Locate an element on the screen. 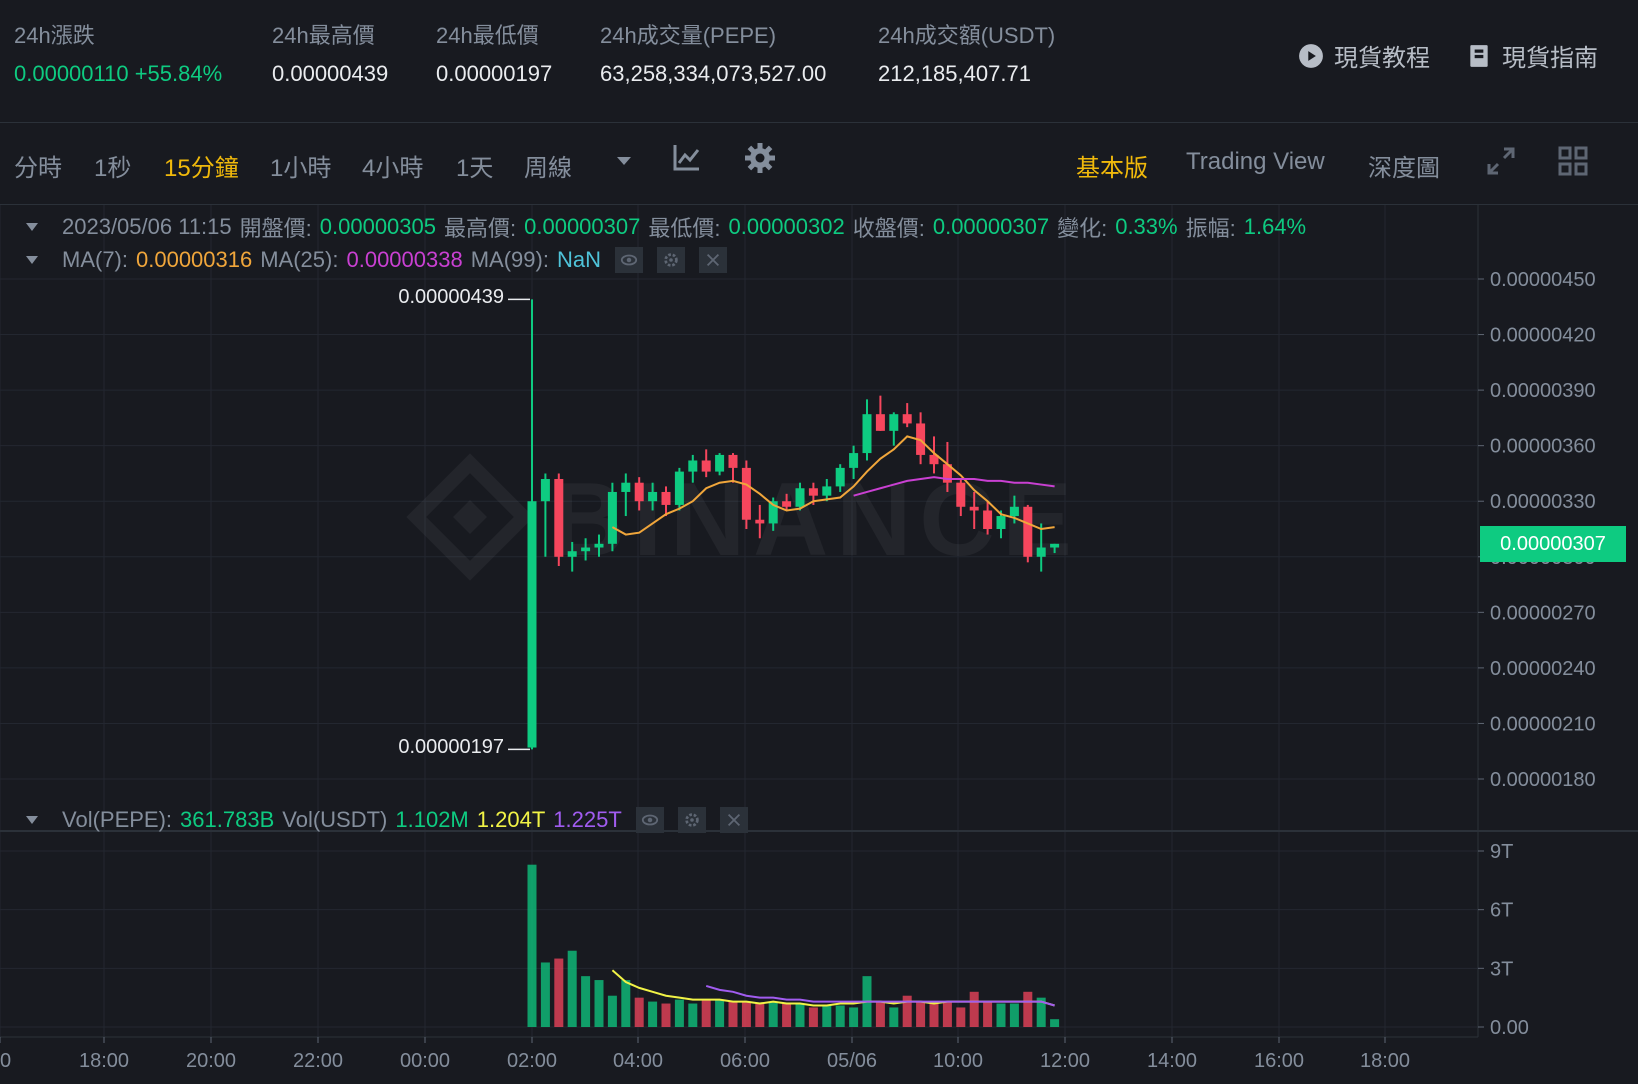 The image size is (1638, 1084). spot-guide-link: 現貨指南 is located at coordinates (1532, 55).